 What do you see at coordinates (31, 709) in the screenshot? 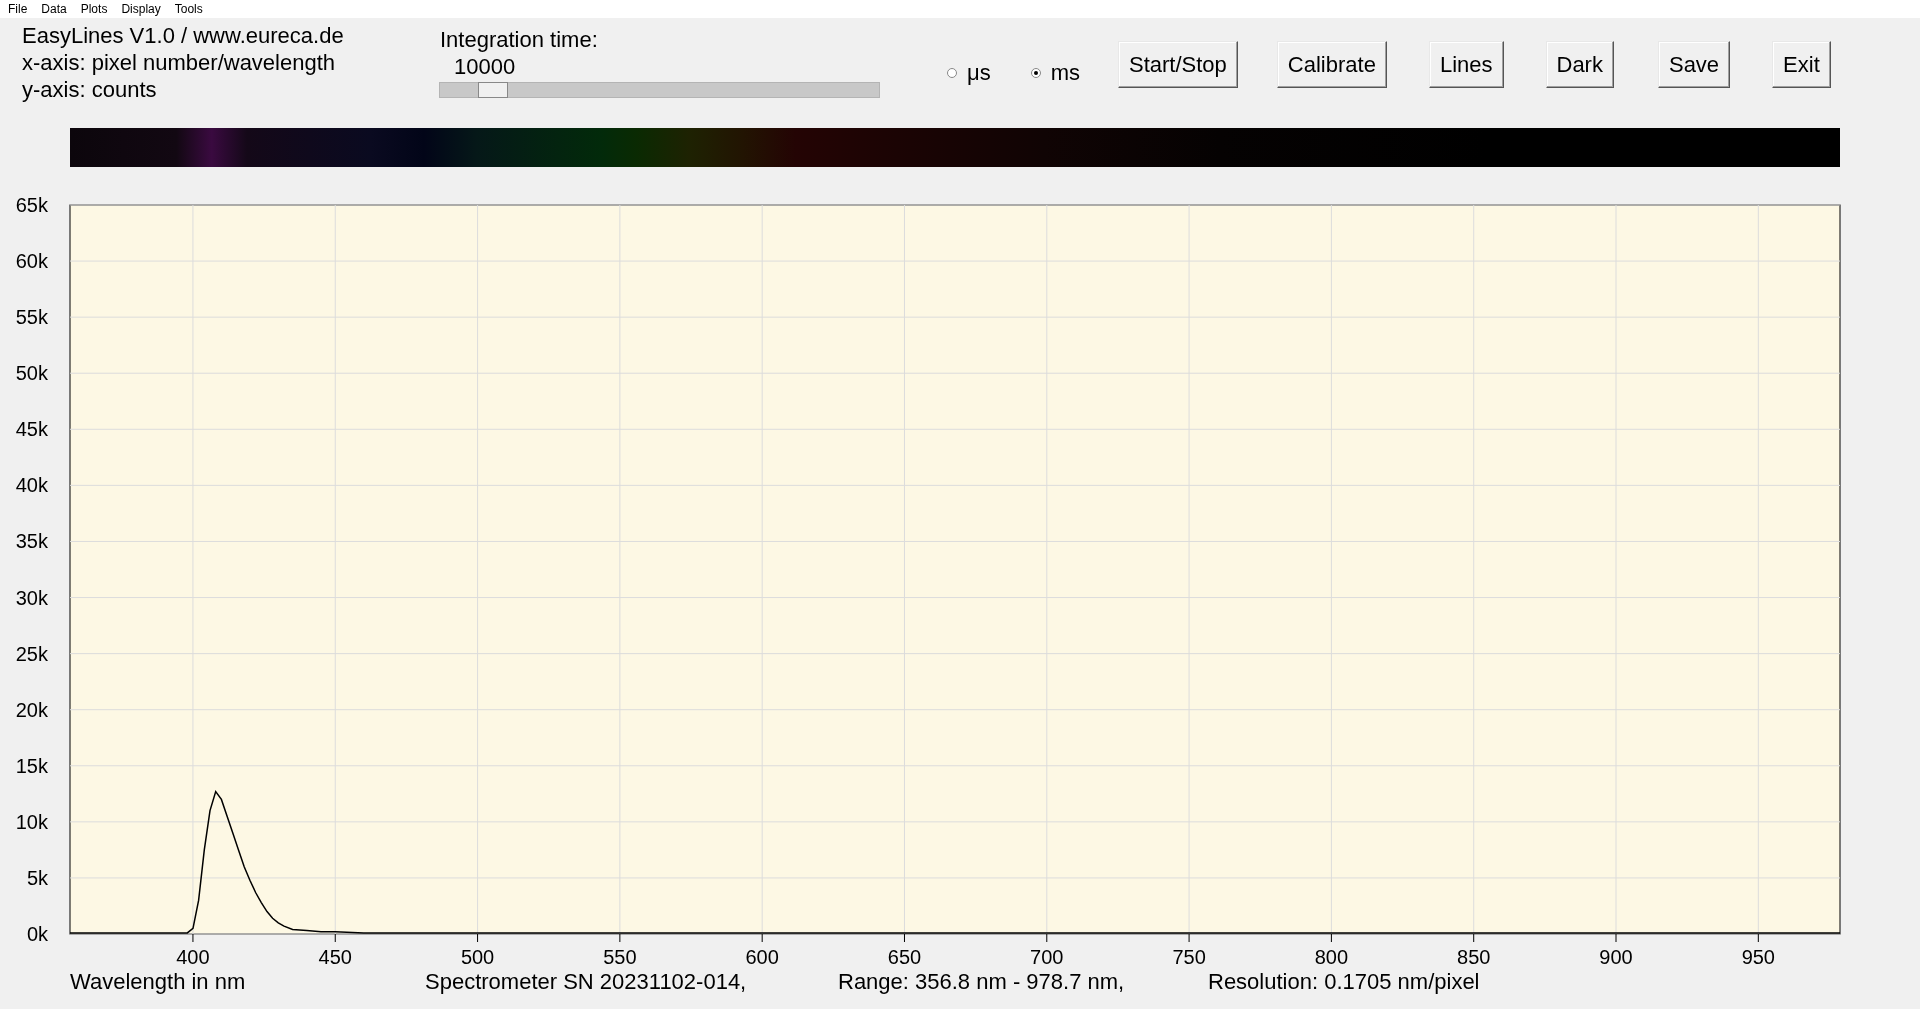
I see `y-tick-label: 20k` at bounding box center [31, 709].